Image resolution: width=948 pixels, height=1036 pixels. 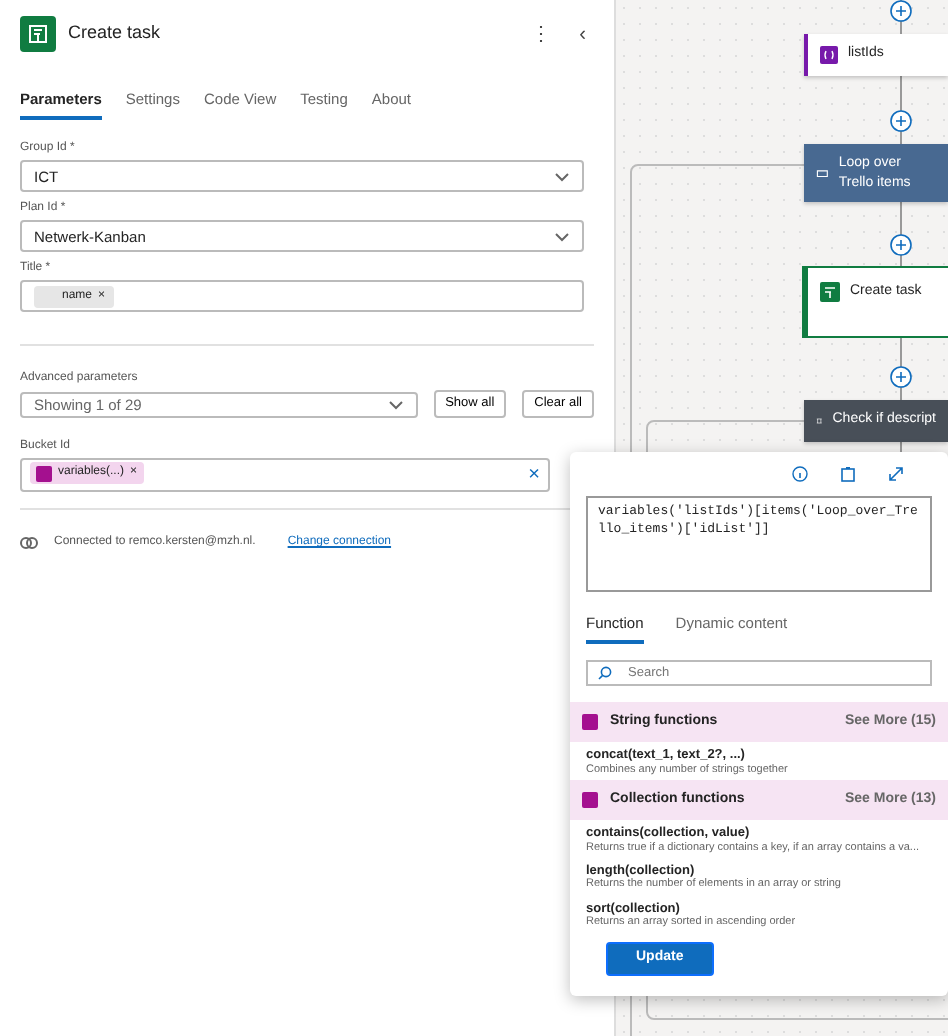 I want to click on expand-icon, so click(x=896, y=474).